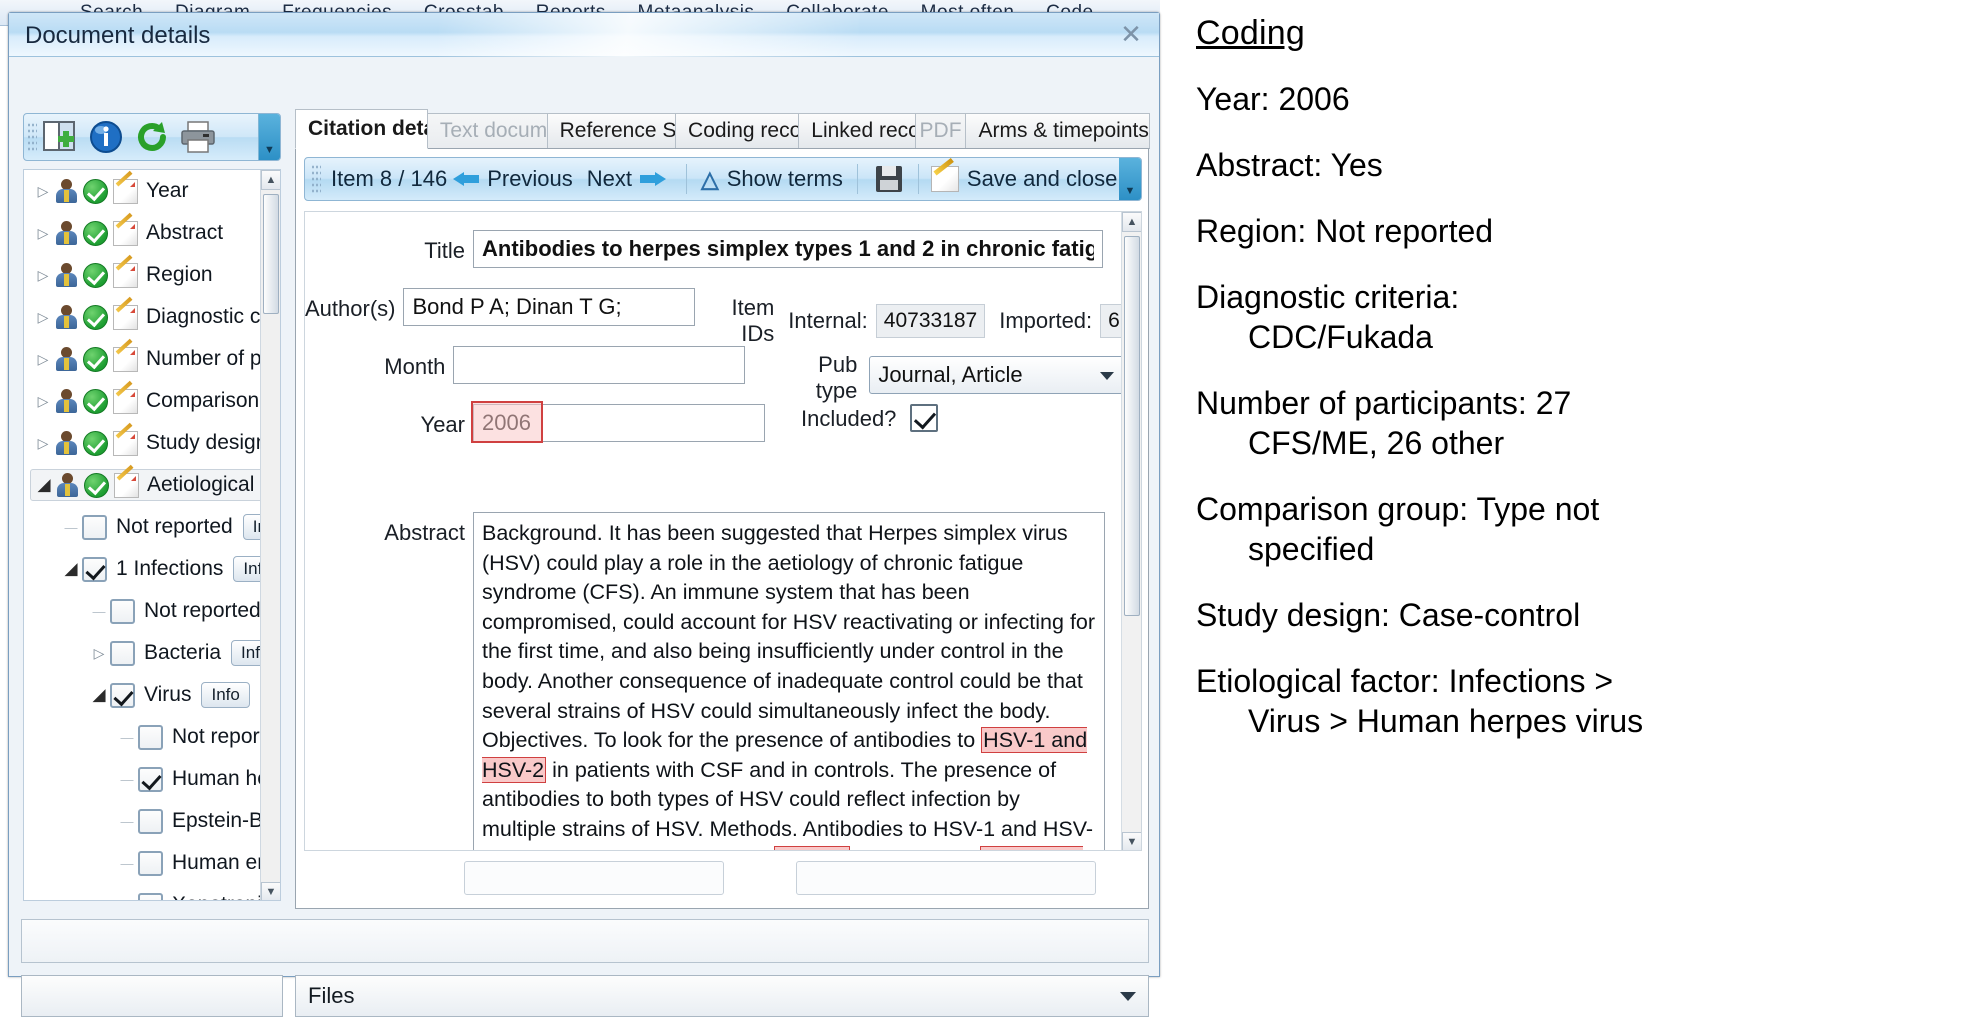 Image resolution: width=1961 pixels, height=1017 pixels. I want to click on tree-item-human-enterovirus: Human enterovirus, so click(152, 863).